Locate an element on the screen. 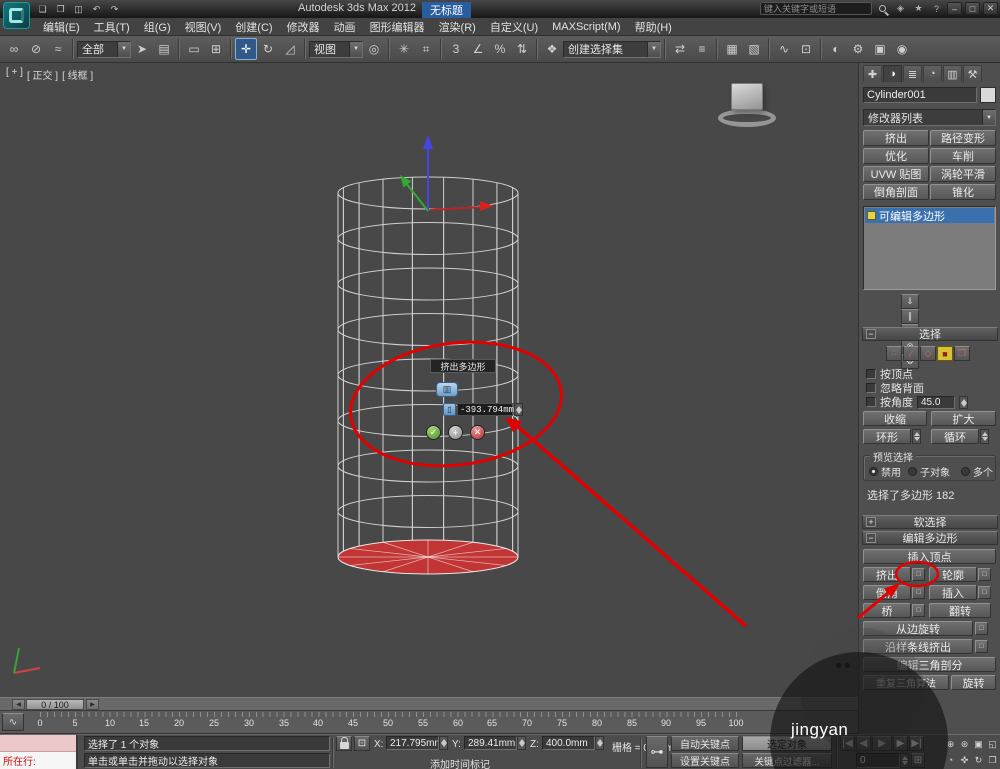 The height and width of the screenshot is (769, 1000). set-keys-button: ⊶ is located at coordinates (657, 752).